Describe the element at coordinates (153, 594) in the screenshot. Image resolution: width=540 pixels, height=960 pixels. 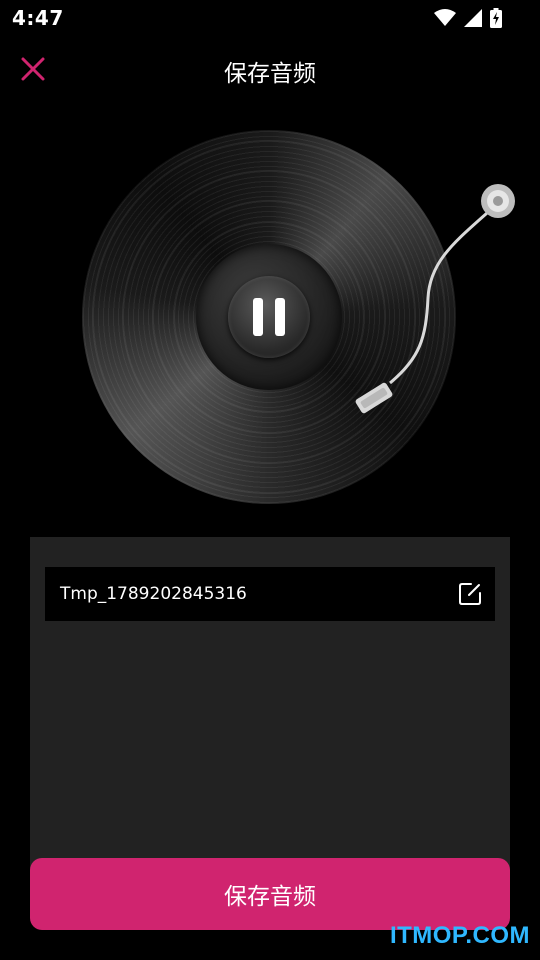
I see `filename-text: Tmp_1789202845316` at that location.